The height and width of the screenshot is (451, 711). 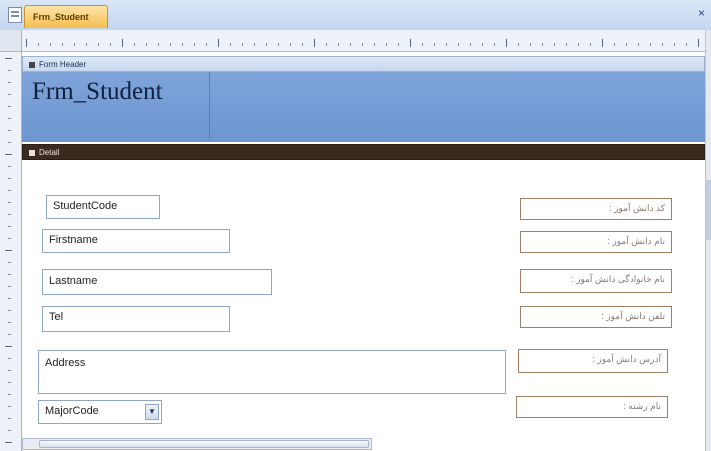 I want to click on vertical-ruler, so click(x=11, y=251).